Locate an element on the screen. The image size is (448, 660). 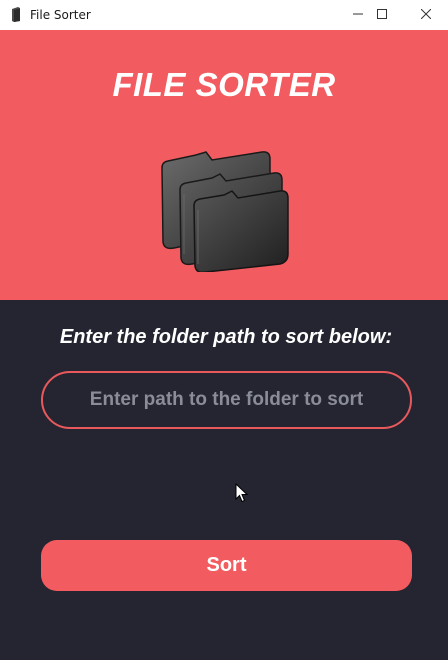
maximize-icon is located at coordinates (382, 15).